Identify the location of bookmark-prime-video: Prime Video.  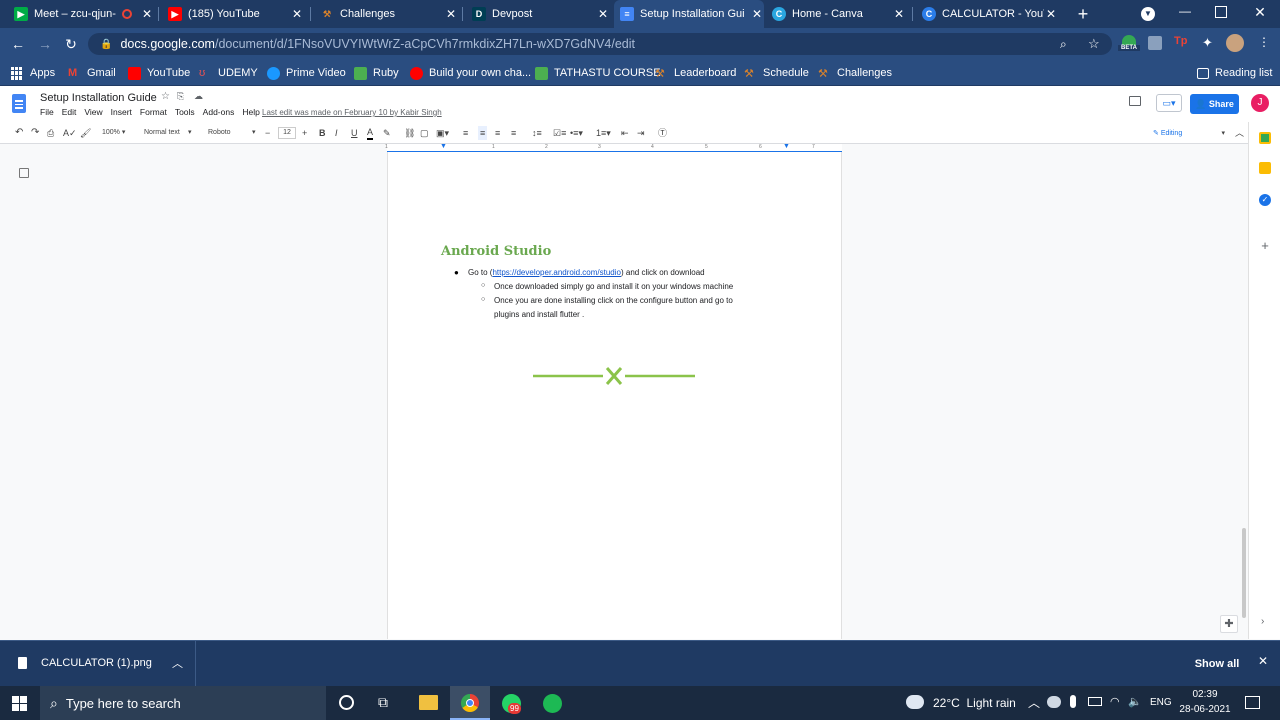
(306, 73).